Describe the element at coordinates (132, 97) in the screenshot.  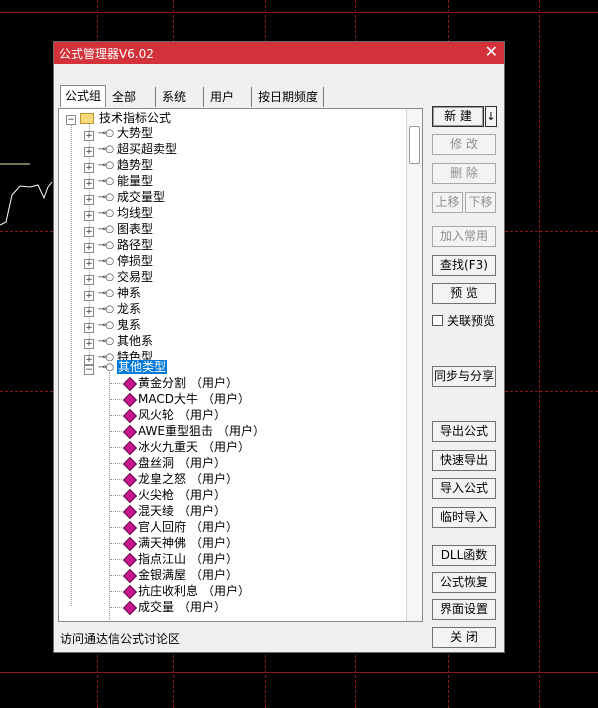
I see `tab-all: 全部` at that location.